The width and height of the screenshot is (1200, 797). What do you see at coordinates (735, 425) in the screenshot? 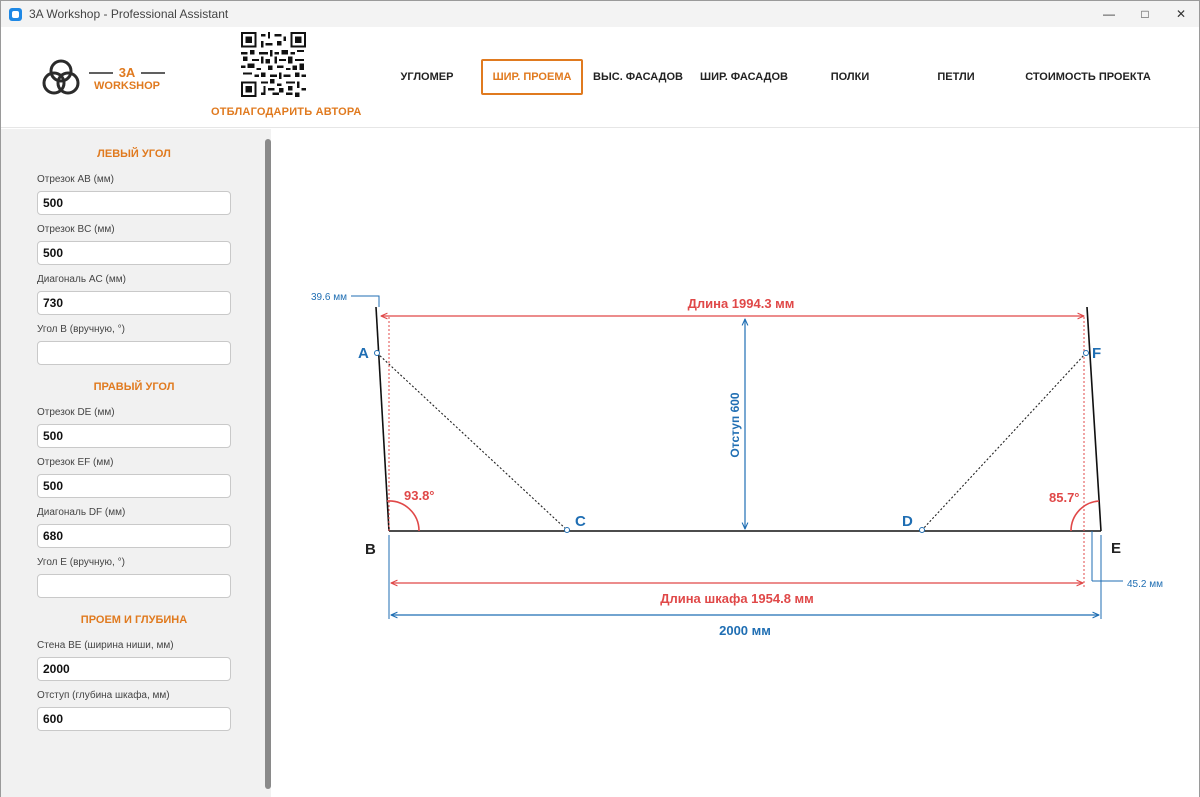
I see `offset-label: Отступ 600` at bounding box center [735, 425].